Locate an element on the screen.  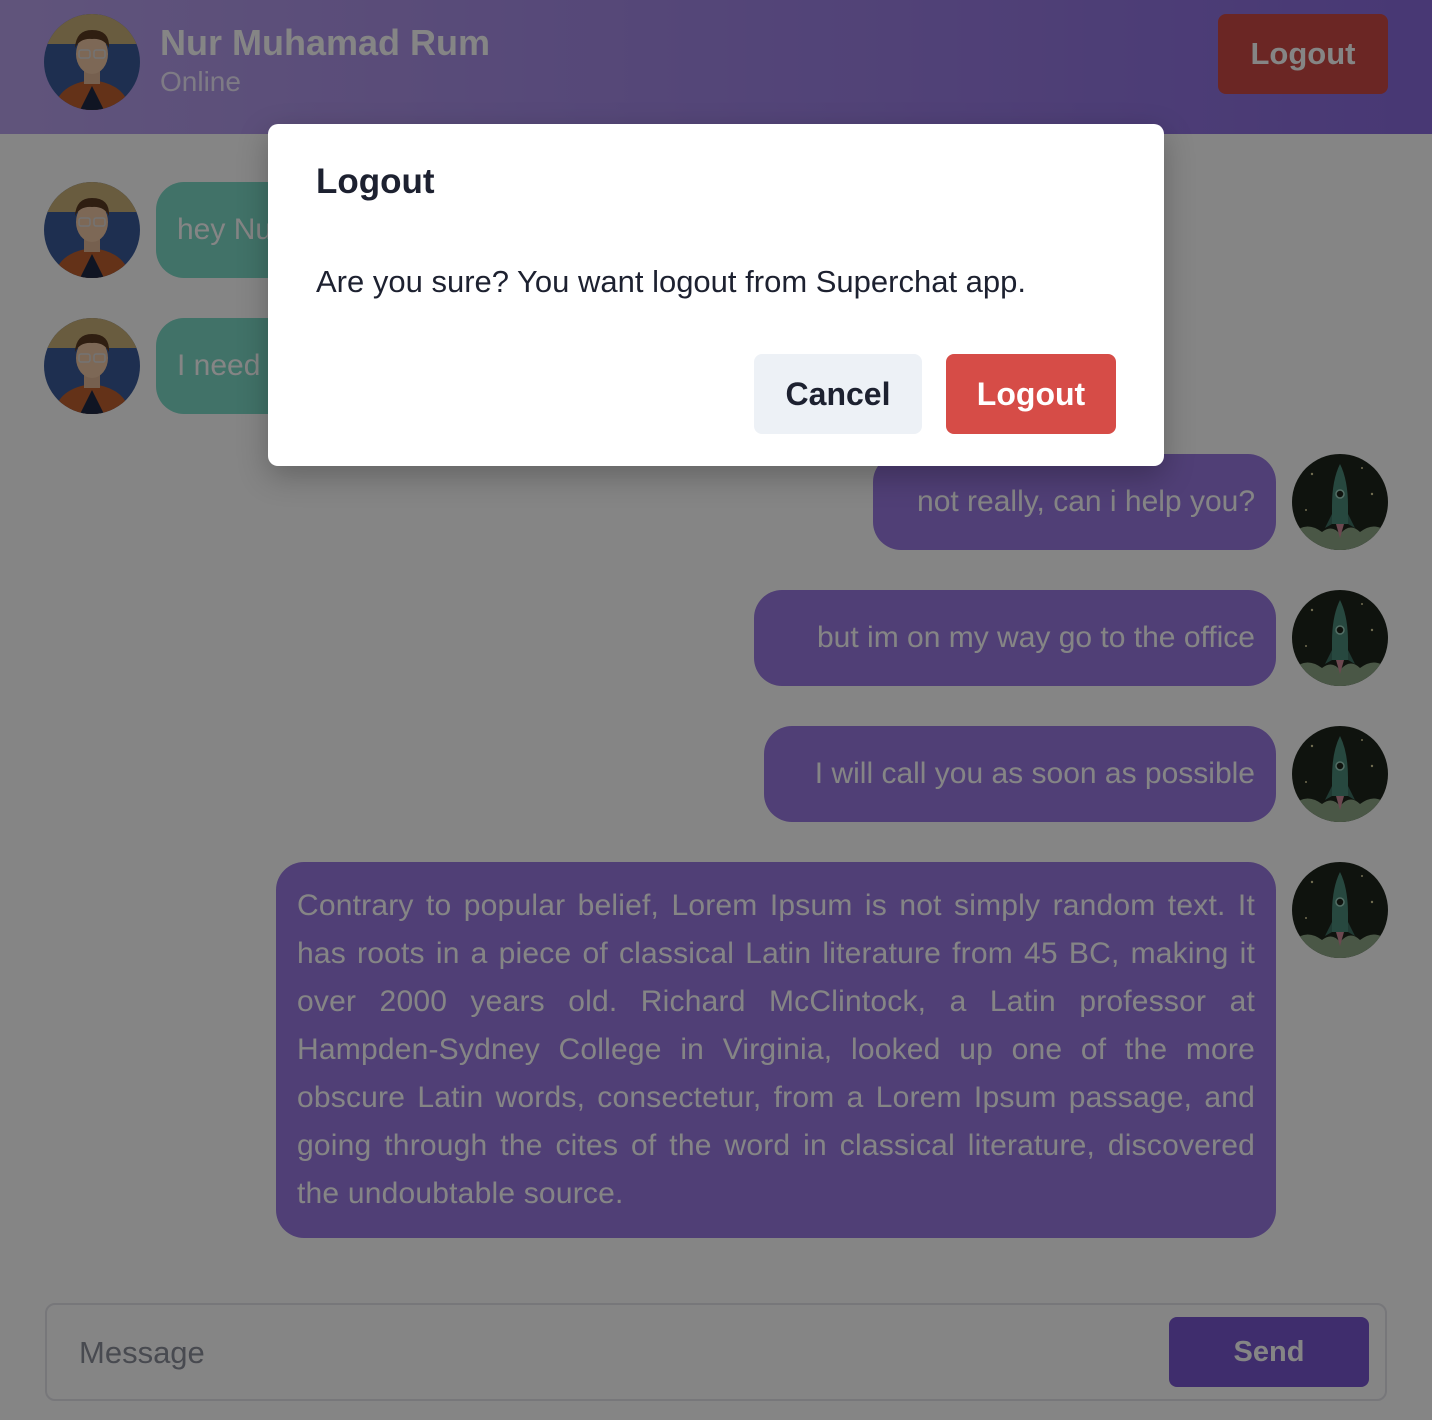
dialog-title: Logout is located at coordinates (375, 181).